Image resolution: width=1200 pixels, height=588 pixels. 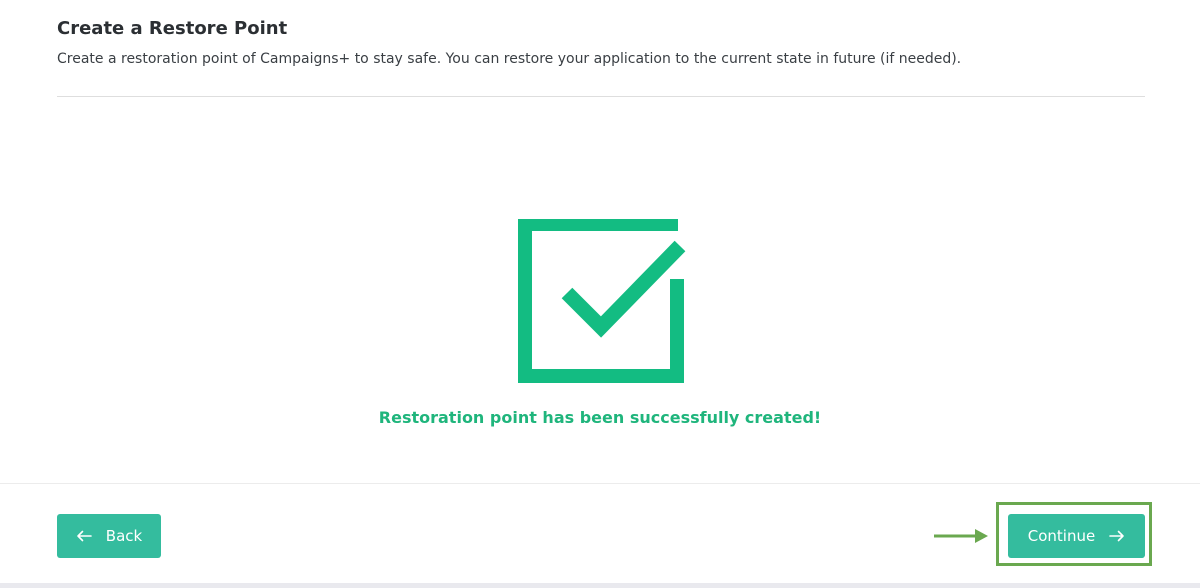 I want to click on annotation-arrow-icon, so click(x=961, y=536).